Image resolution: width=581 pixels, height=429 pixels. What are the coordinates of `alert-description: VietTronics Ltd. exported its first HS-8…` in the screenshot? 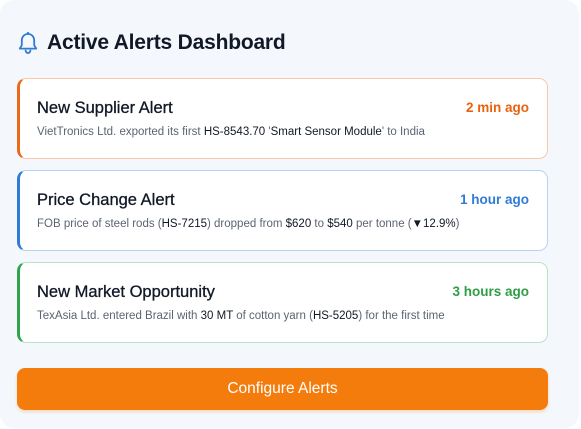 It's located at (231, 132).